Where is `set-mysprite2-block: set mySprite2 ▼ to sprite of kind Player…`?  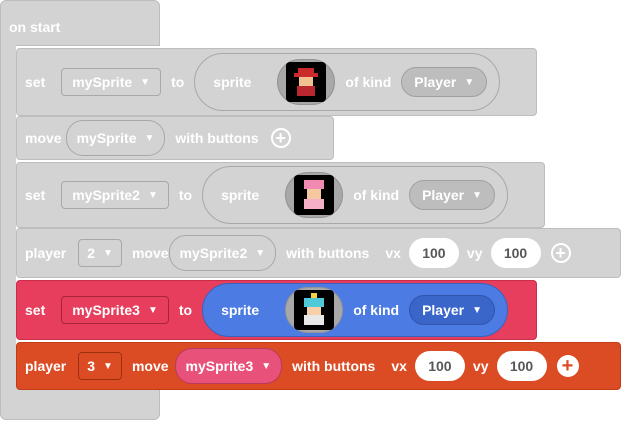
set-mysprite2-block: set mySprite2 ▼ to sprite of kind Player… is located at coordinates (280, 195).